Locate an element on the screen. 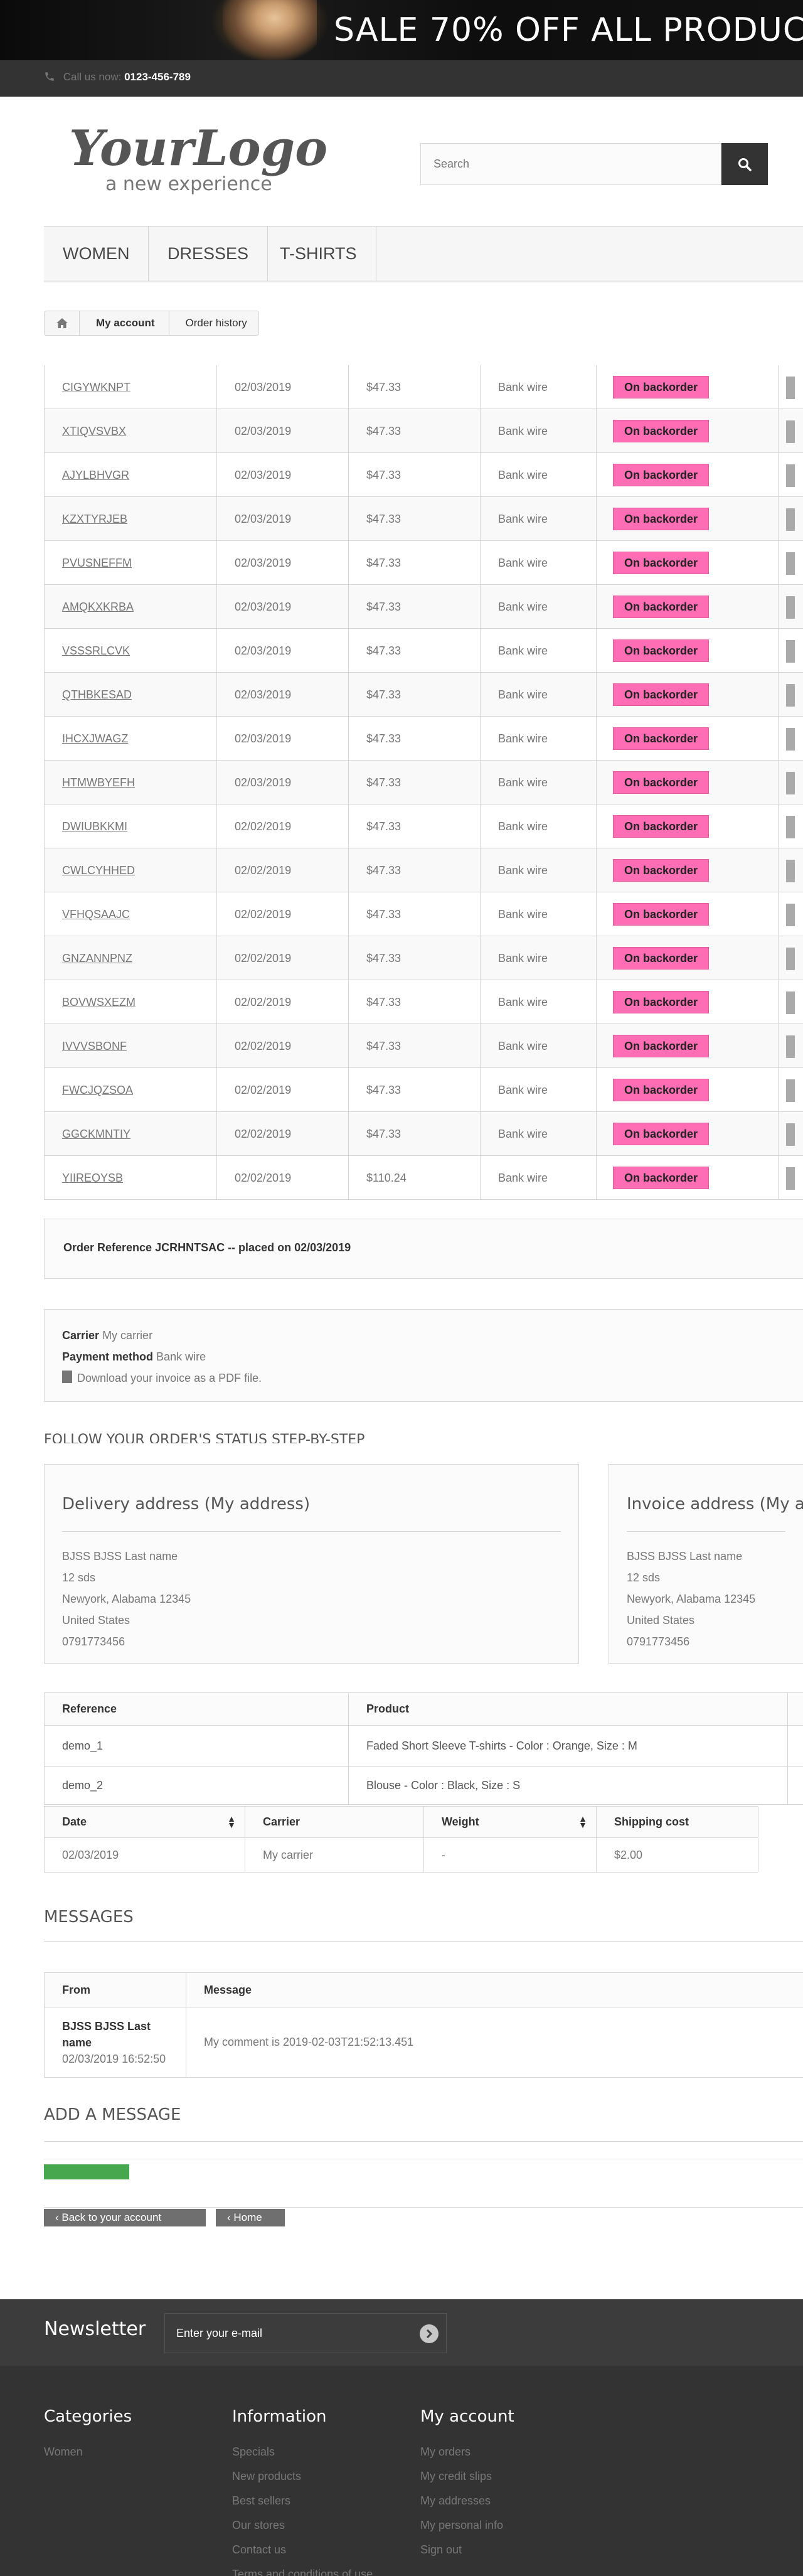 Image resolution: width=803 pixels, height=2576 pixels. order-reference-link: PVUSNEFFM is located at coordinates (131, 563).